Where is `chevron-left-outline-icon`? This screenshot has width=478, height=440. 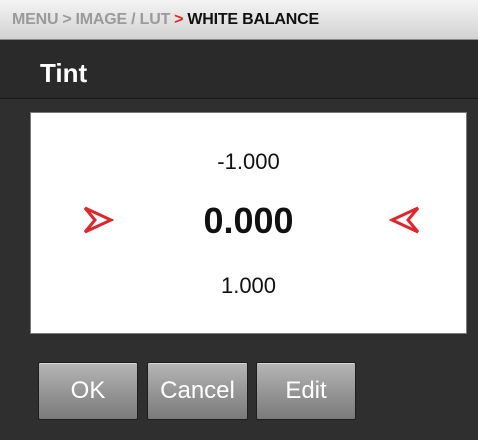 chevron-left-outline-icon is located at coordinates (405, 220).